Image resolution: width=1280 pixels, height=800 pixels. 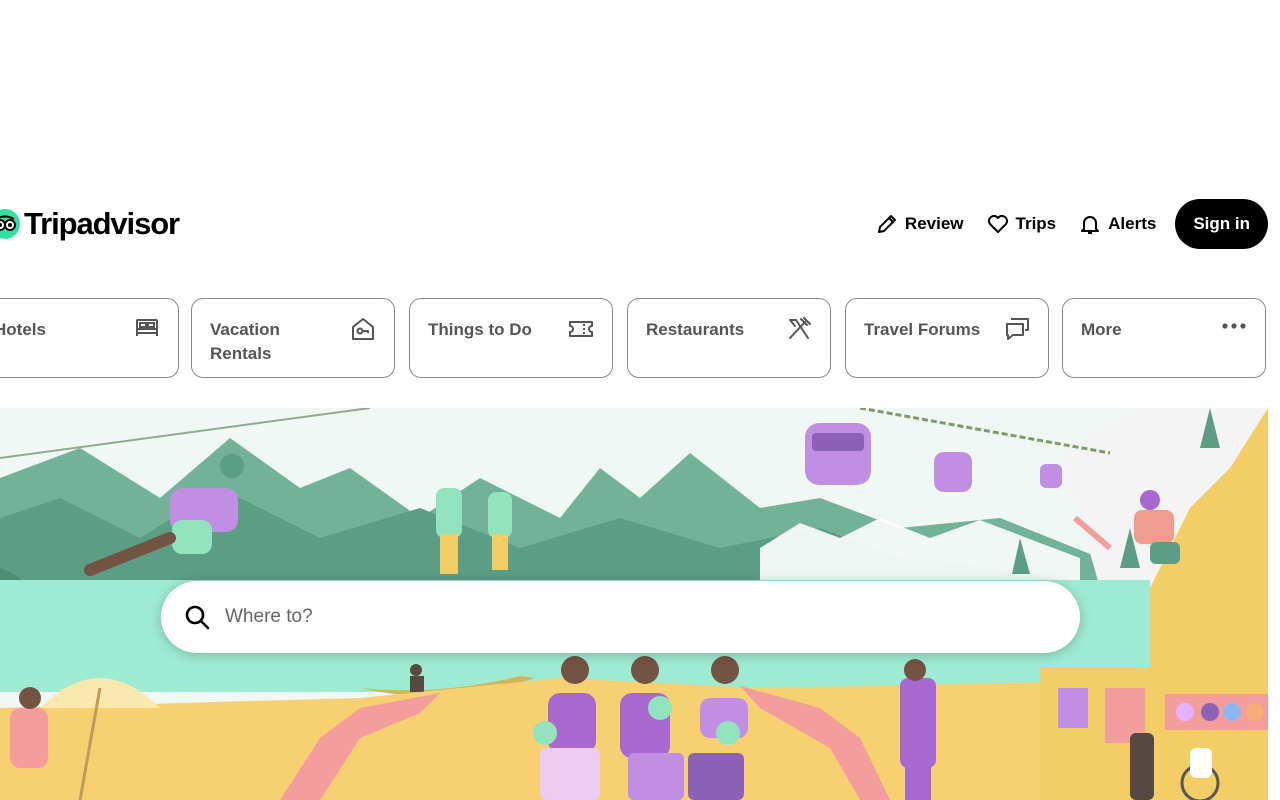 What do you see at coordinates (1090, 224) in the screenshot?
I see `bell-icon` at bounding box center [1090, 224].